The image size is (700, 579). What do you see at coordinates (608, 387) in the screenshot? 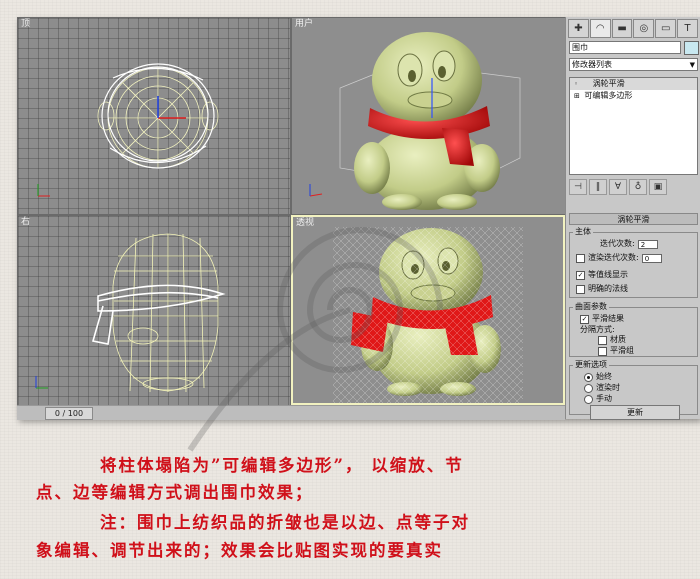
I see `when-rendering-label: 渲染时` at bounding box center [608, 387].